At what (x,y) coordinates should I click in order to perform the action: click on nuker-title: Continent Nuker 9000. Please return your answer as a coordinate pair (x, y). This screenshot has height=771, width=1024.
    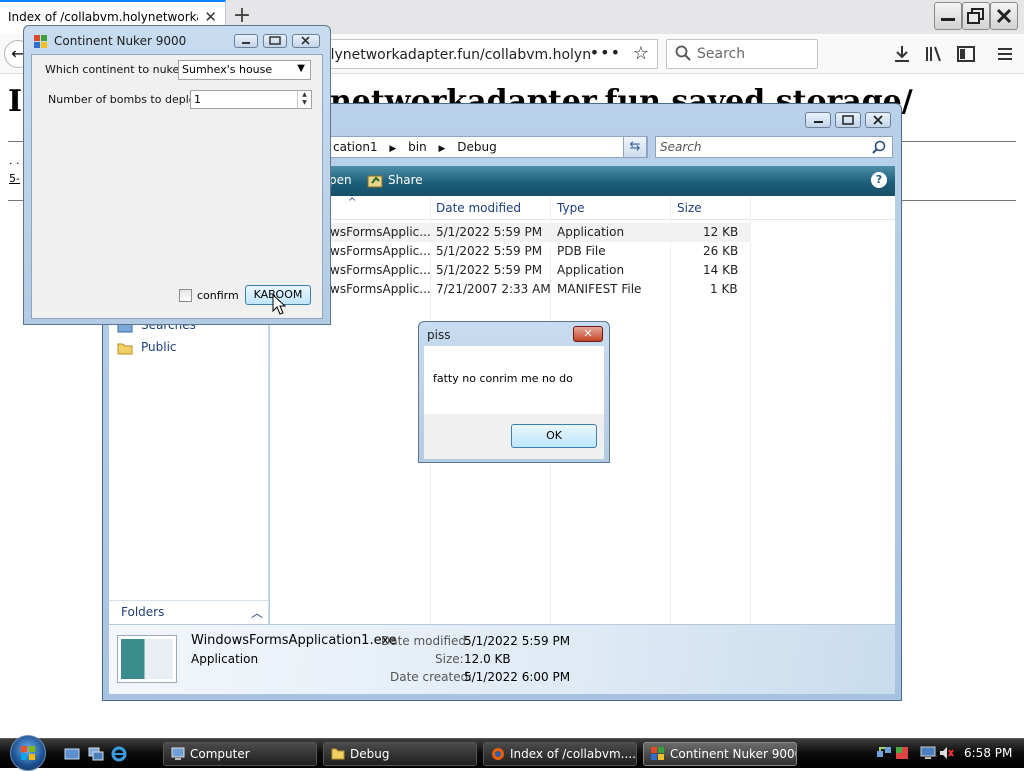
    Looking at the image, I should click on (120, 41).